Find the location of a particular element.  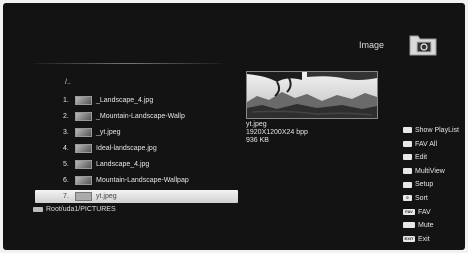

breadcrumb: Root/uda1/PICTURES is located at coordinates (74, 209).